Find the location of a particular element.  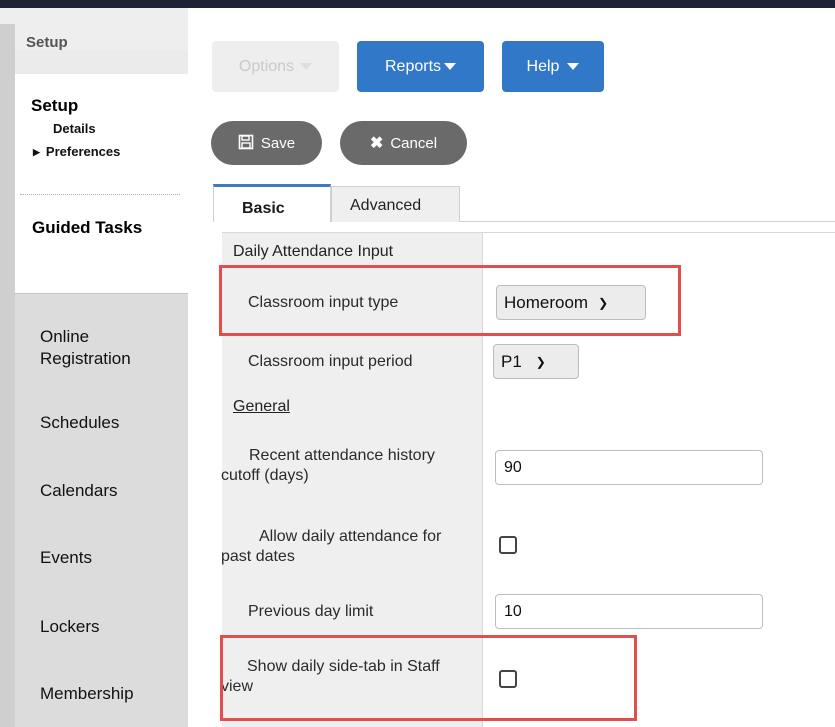

cancel-label: Cancel is located at coordinates (414, 143).